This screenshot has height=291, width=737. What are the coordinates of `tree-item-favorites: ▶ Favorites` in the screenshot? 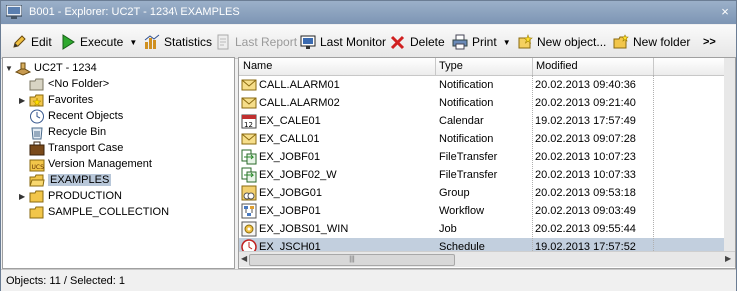 It's located at (56, 100).